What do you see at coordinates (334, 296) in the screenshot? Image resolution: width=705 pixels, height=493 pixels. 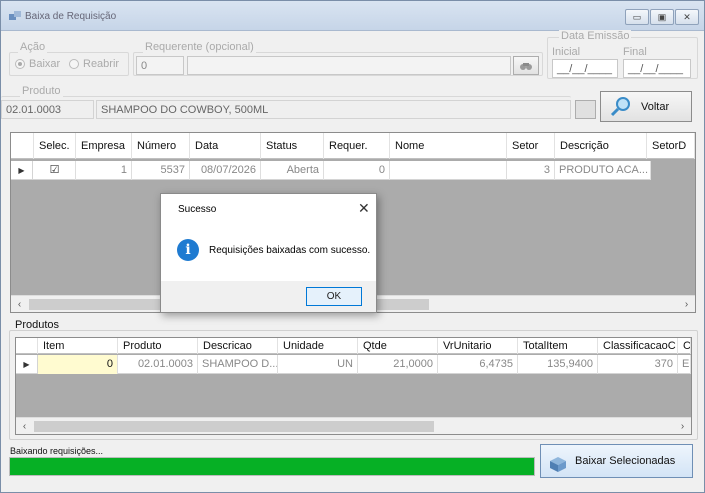 I see `dialog-ok-button: OK` at bounding box center [334, 296].